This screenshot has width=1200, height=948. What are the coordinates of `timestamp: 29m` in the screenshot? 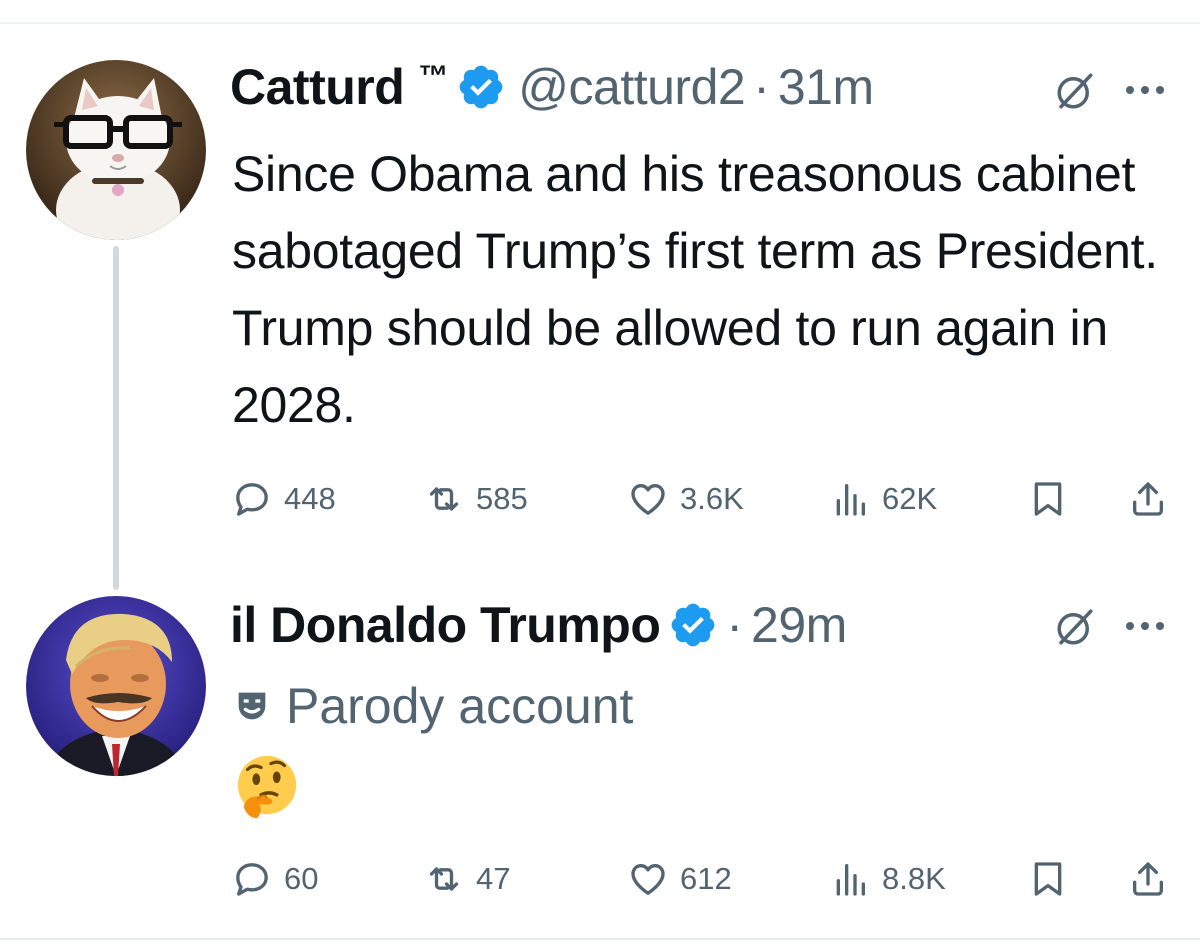 It's located at (799, 625).